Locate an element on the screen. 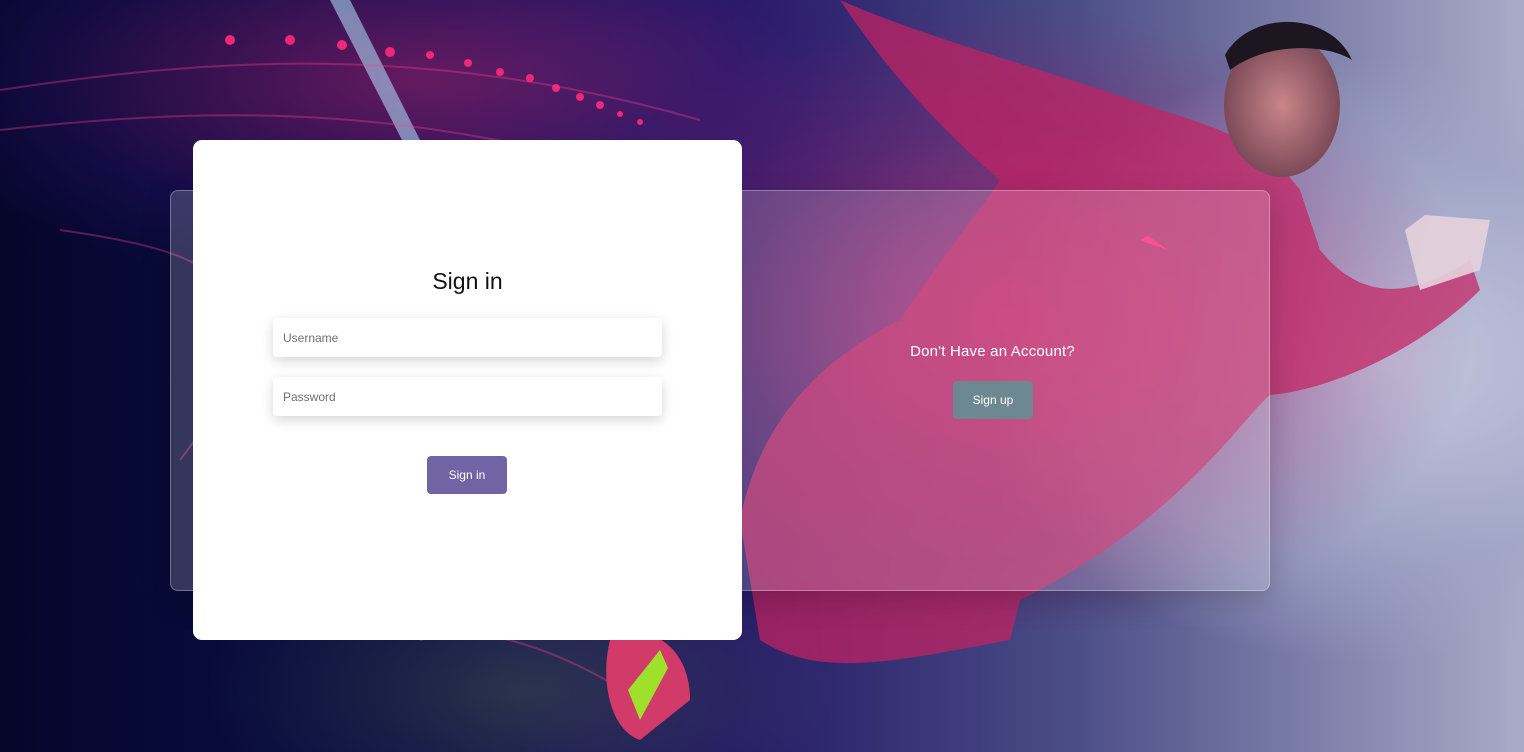  signin-button: Sign in is located at coordinates (467, 475).